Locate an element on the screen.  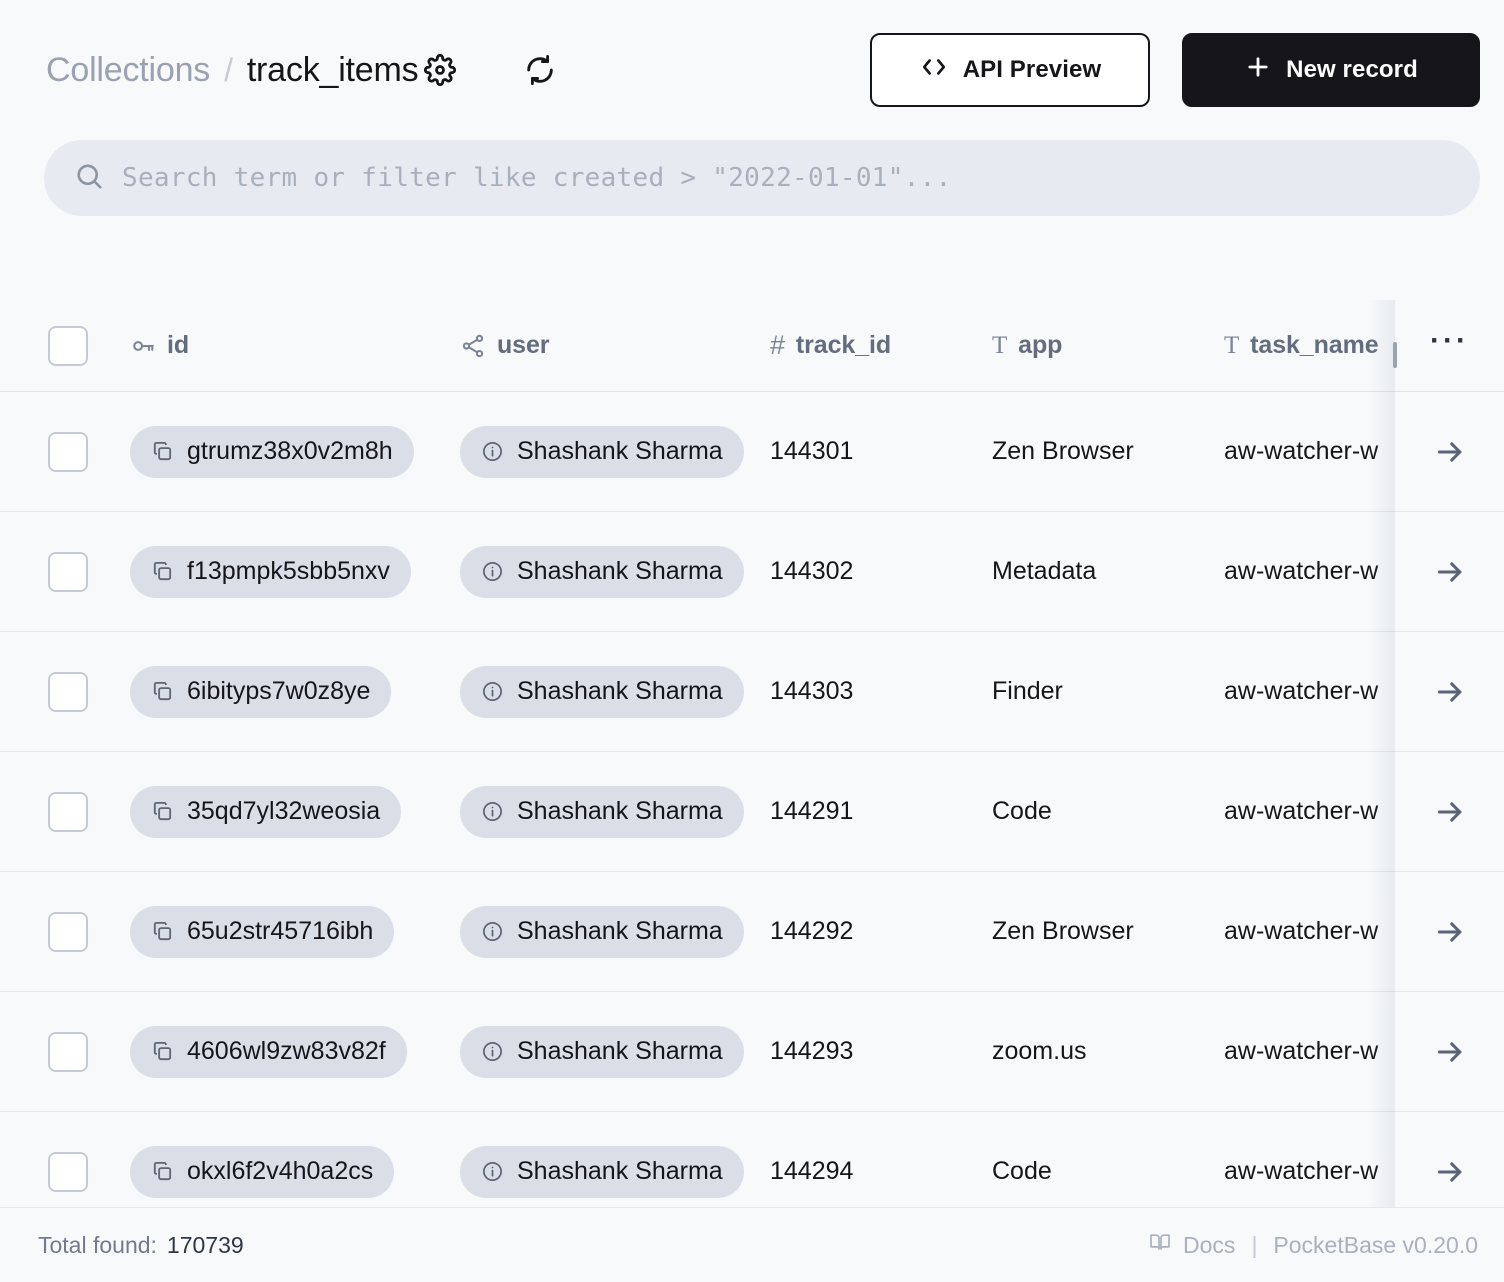
gear-icon is located at coordinates (440, 70).